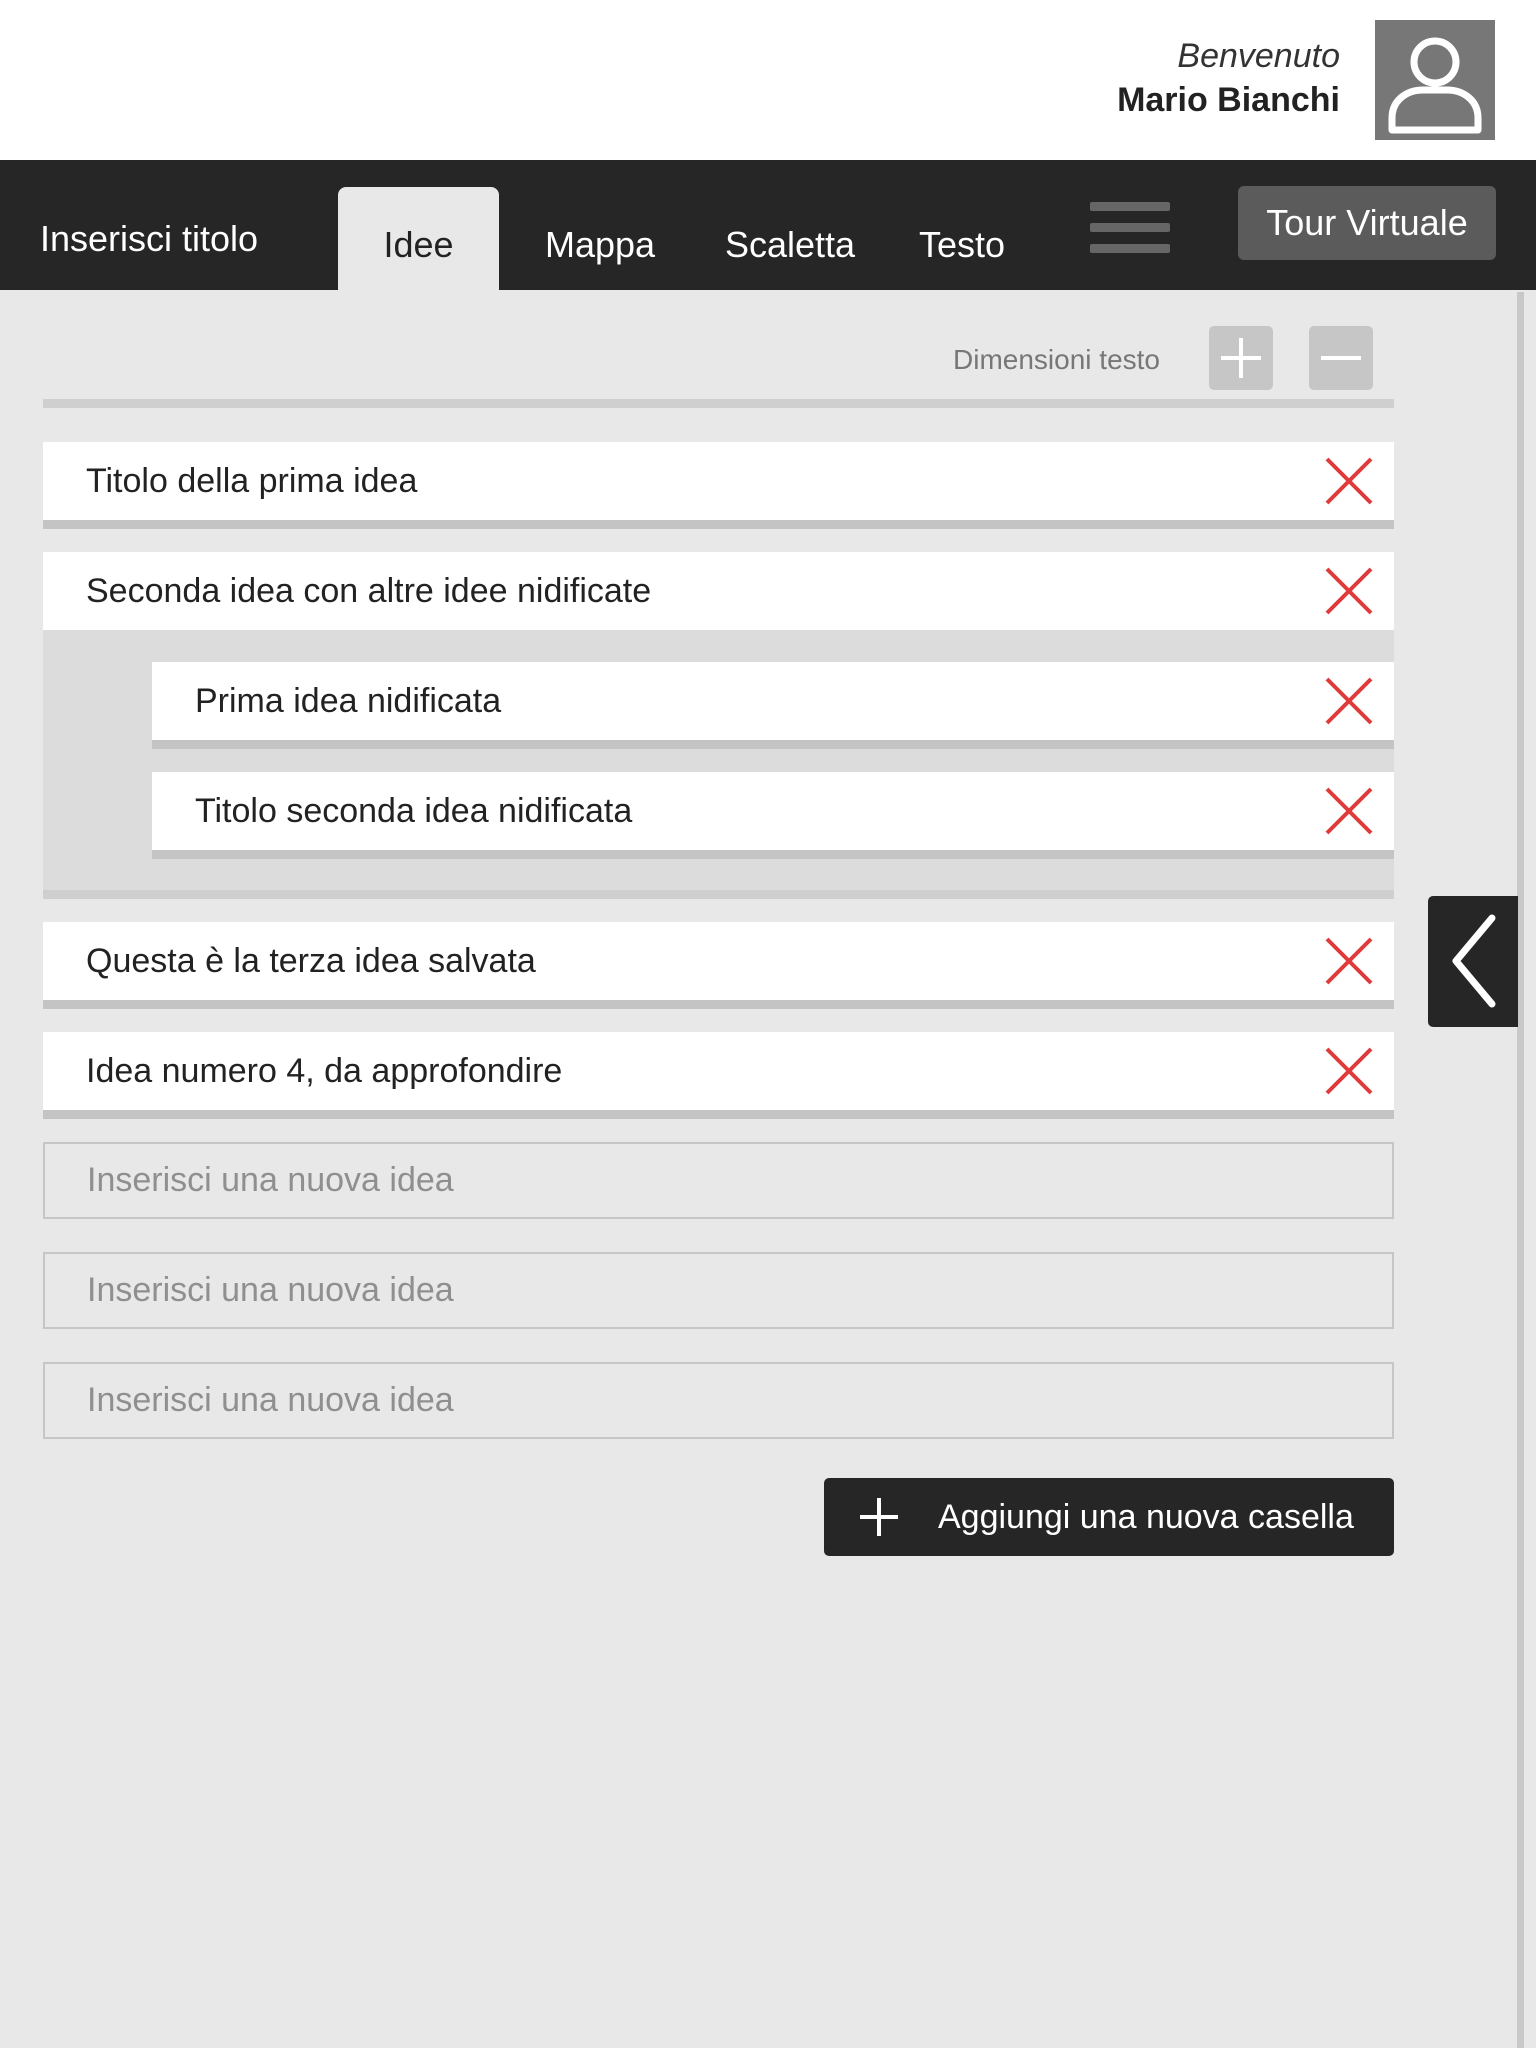 This screenshot has width=1536, height=2048. I want to click on divider, so click(718, 403).